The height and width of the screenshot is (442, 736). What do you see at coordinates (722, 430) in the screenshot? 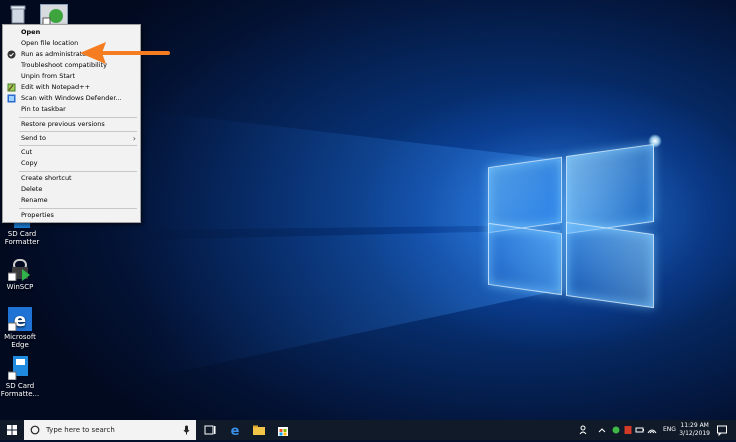
I see `action-center-icon` at bounding box center [722, 430].